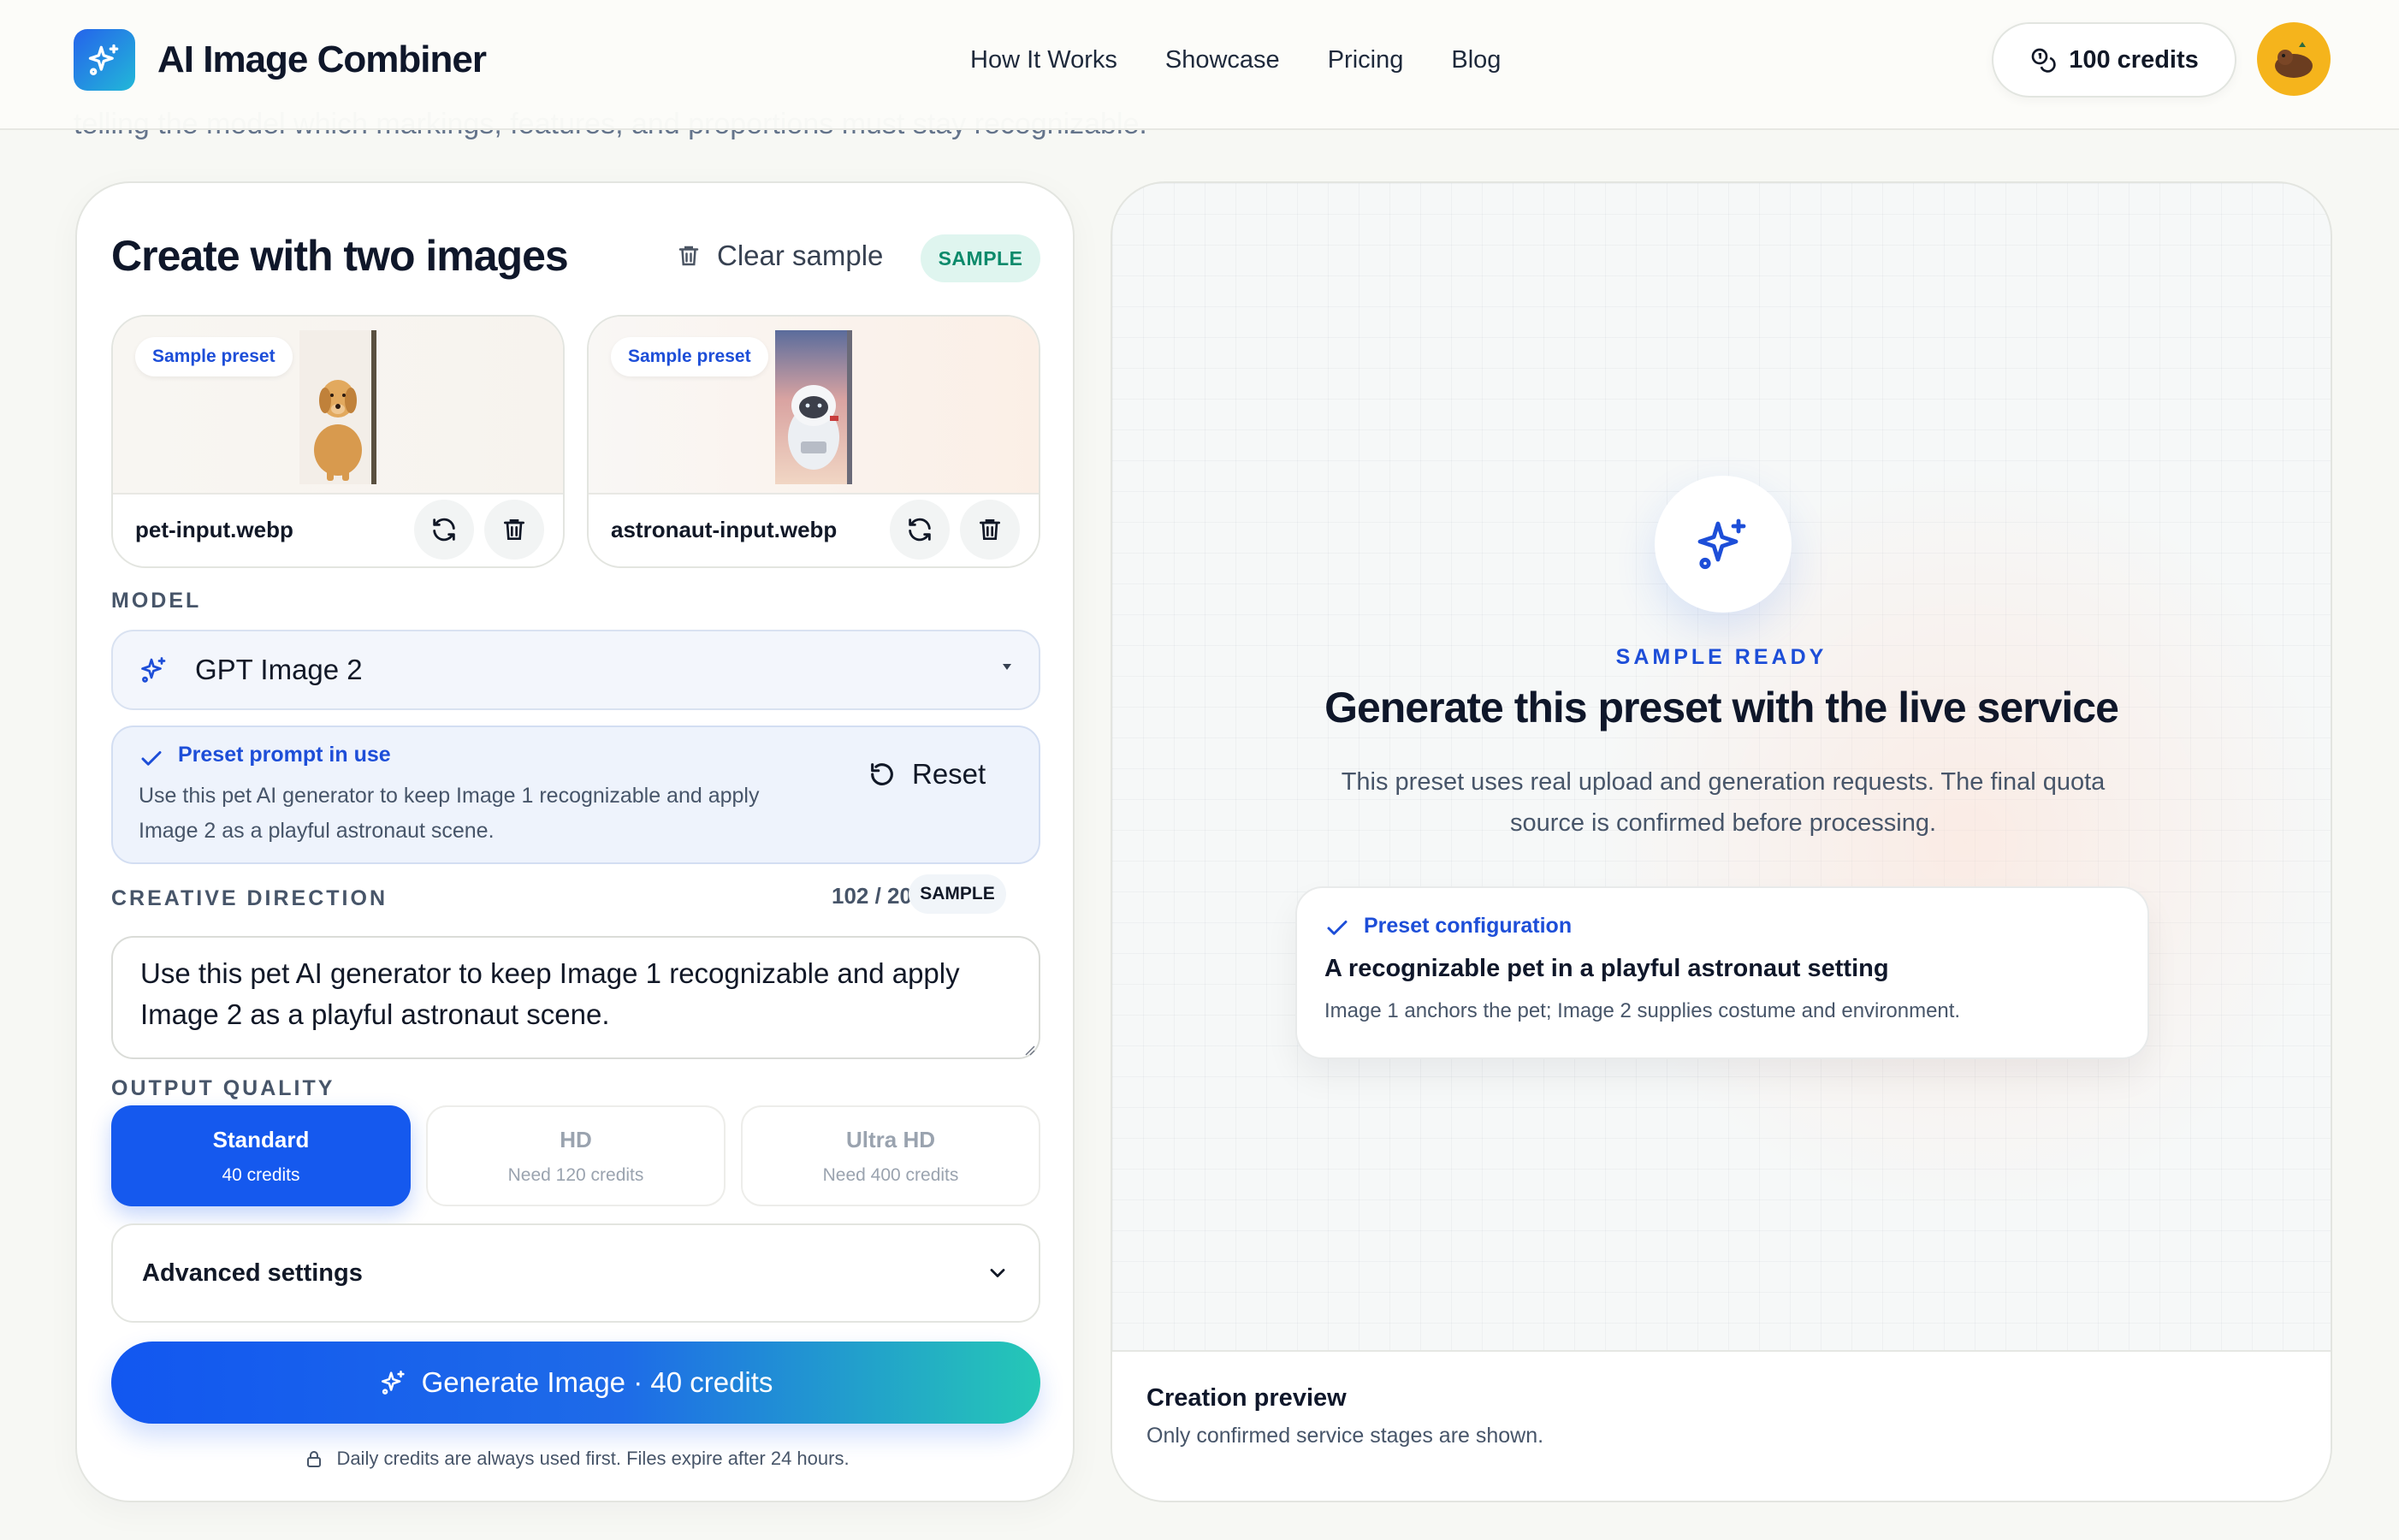 The height and width of the screenshot is (1540, 2399). Describe the element at coordinates (576, 1273) in the screenshot. I see `advanced-settings-toggle: Advanced settings` at that location.